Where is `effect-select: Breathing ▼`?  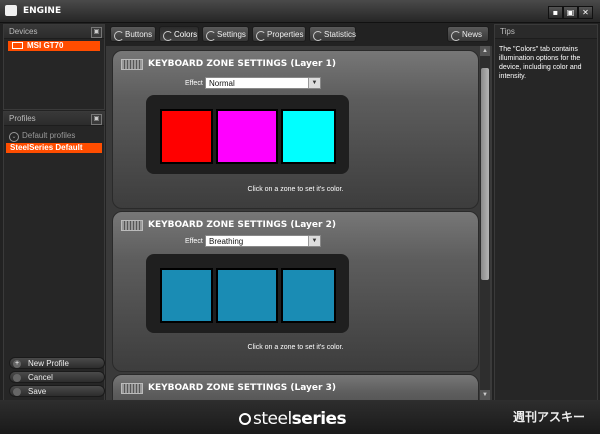 effect-select: Breathing ▼ is located at coordinates (263, 241).